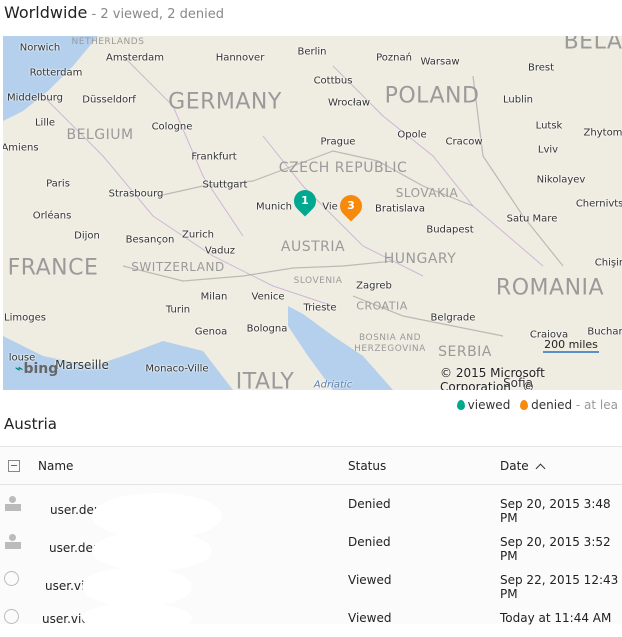 The image size is (622, 637). I want to click on legend-denied: denied, so click(552, 405).